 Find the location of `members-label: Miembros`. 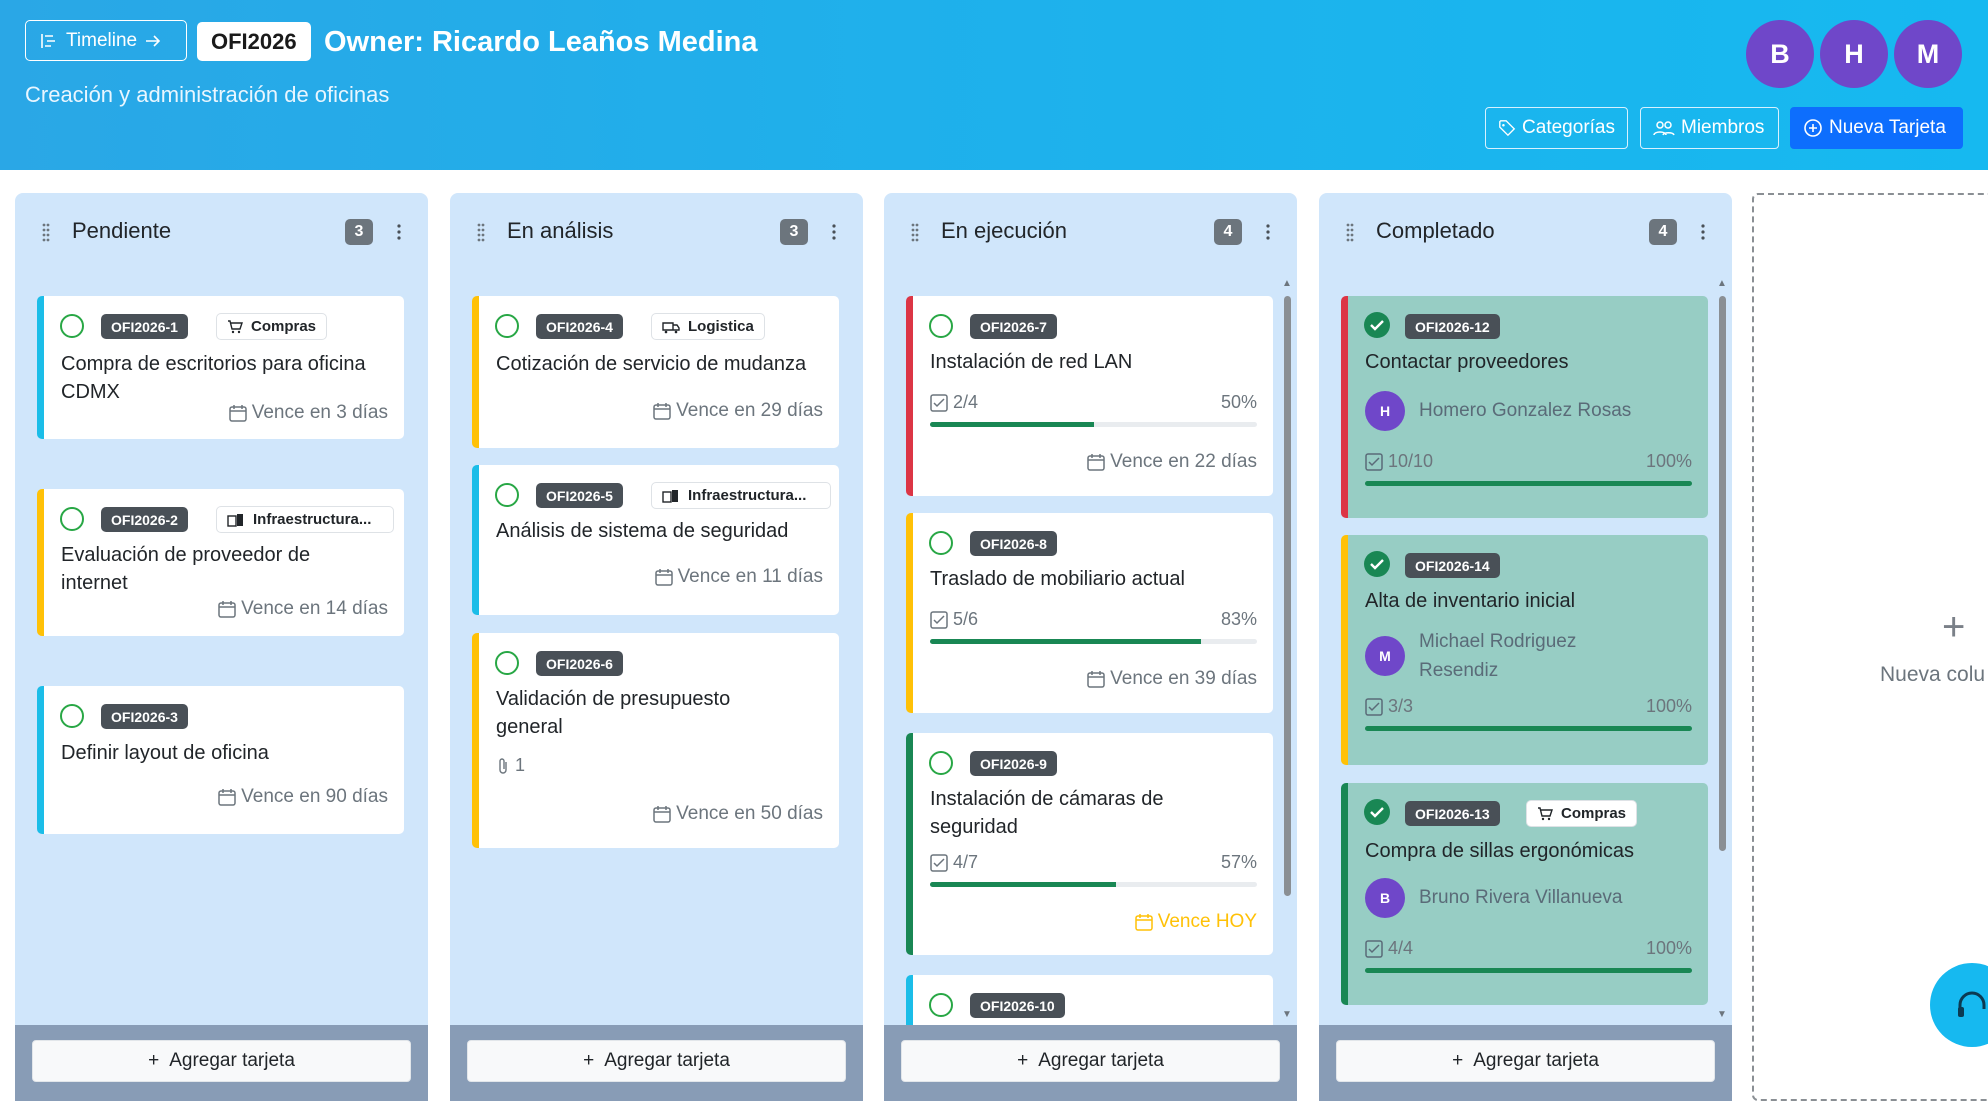

members-label: Miembros is located at coordinates (1723, 127).